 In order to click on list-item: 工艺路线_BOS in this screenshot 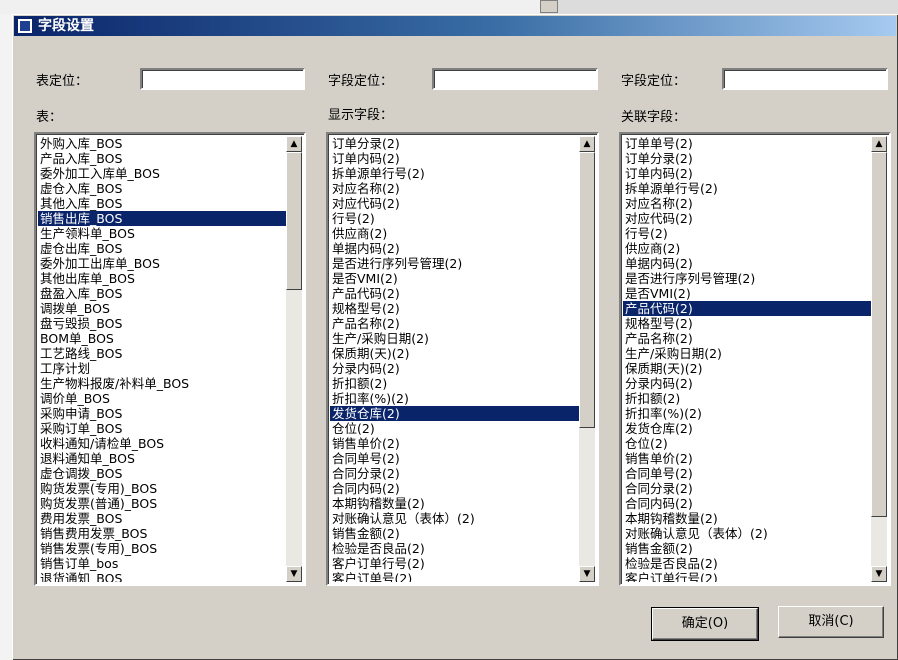, I will do `click(162, 353)`.